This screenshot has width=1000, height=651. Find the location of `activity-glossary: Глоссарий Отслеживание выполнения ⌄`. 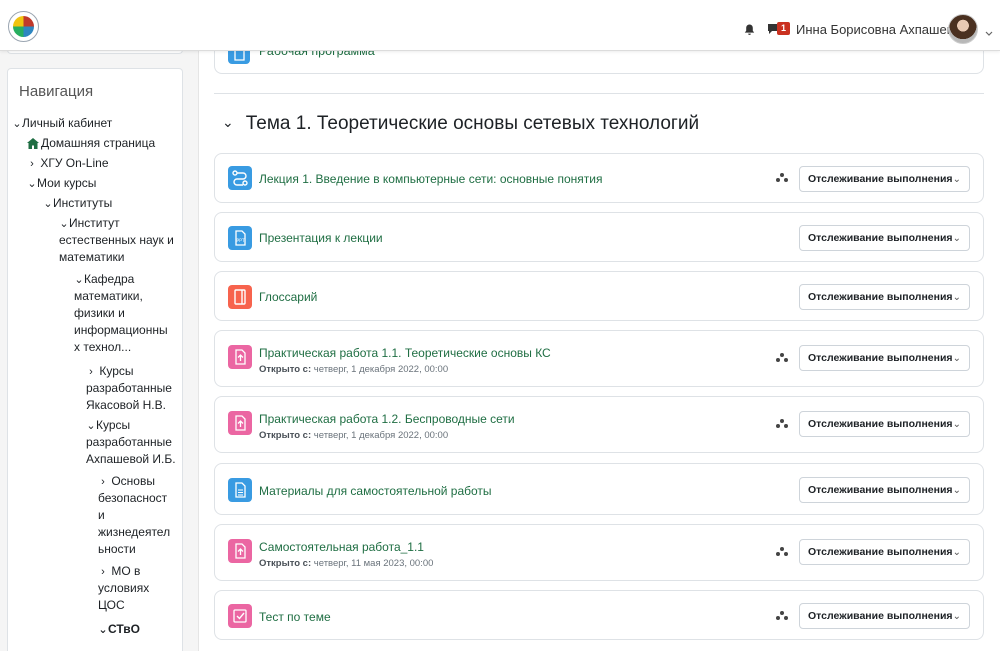

activity-glossary: Глоссарий Отслеживание выполнения ⌄ is located at coordinates (599, 296).